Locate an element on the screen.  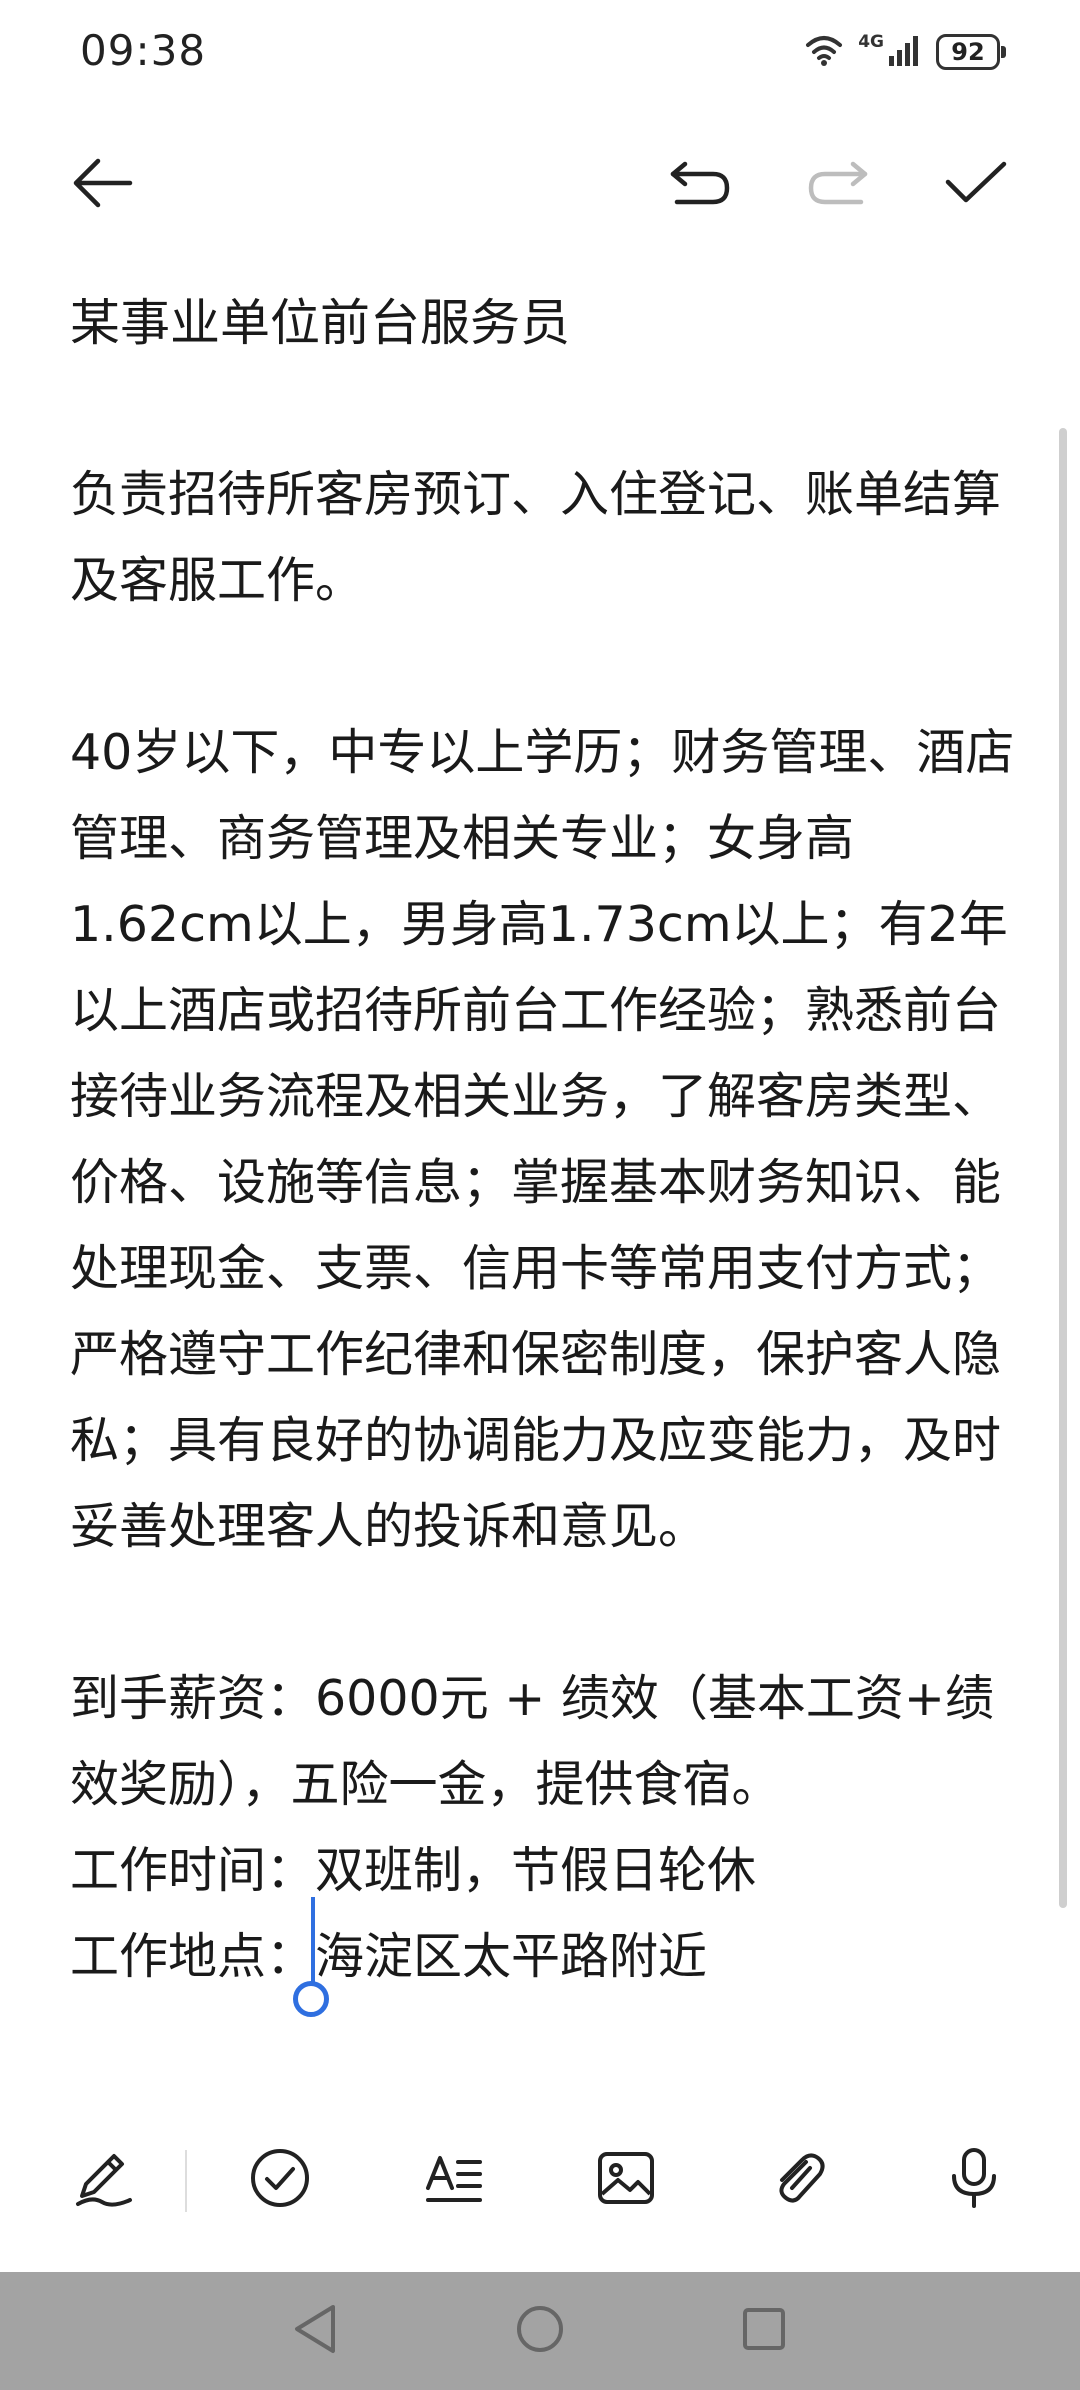
insert-image-button is located at coordinates (626, 2180).